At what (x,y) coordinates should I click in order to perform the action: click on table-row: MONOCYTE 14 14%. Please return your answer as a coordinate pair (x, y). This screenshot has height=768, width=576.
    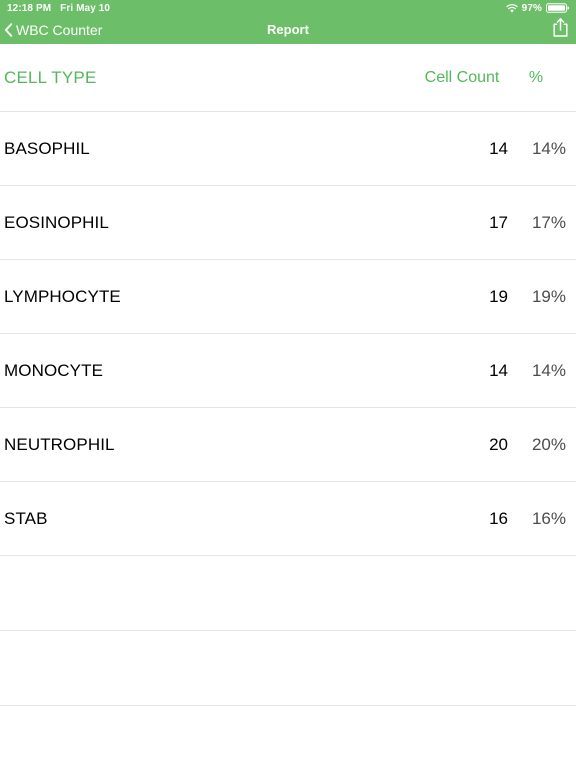
    Looking at the image, I should click on (288, 371).